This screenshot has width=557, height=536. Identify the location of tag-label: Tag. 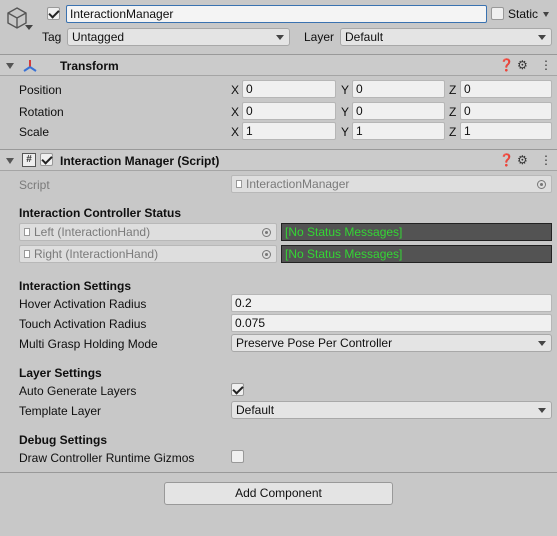
(52, 37).